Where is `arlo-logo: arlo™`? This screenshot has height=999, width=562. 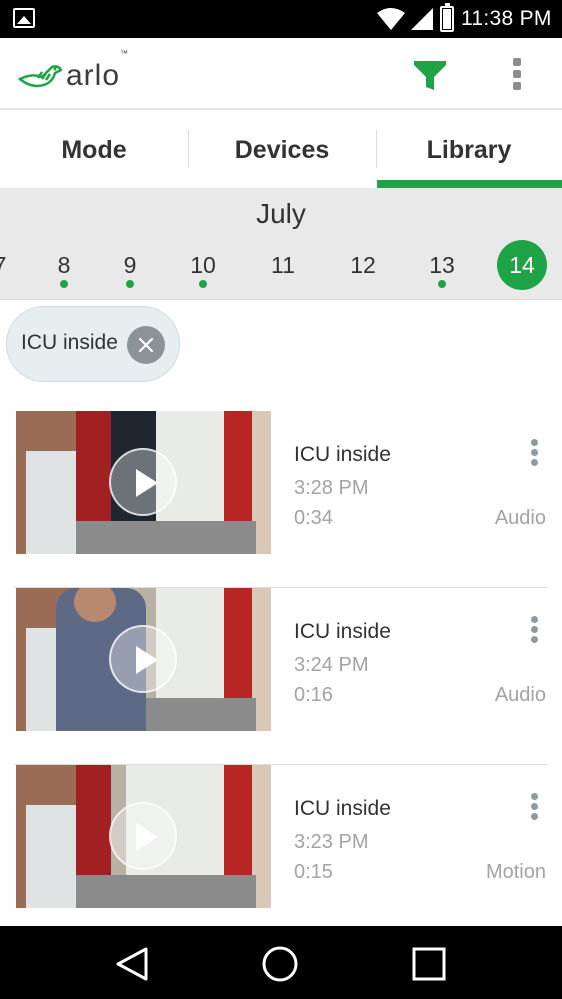 arlo-logo: arlo™ is located at coordinates (74, 71).